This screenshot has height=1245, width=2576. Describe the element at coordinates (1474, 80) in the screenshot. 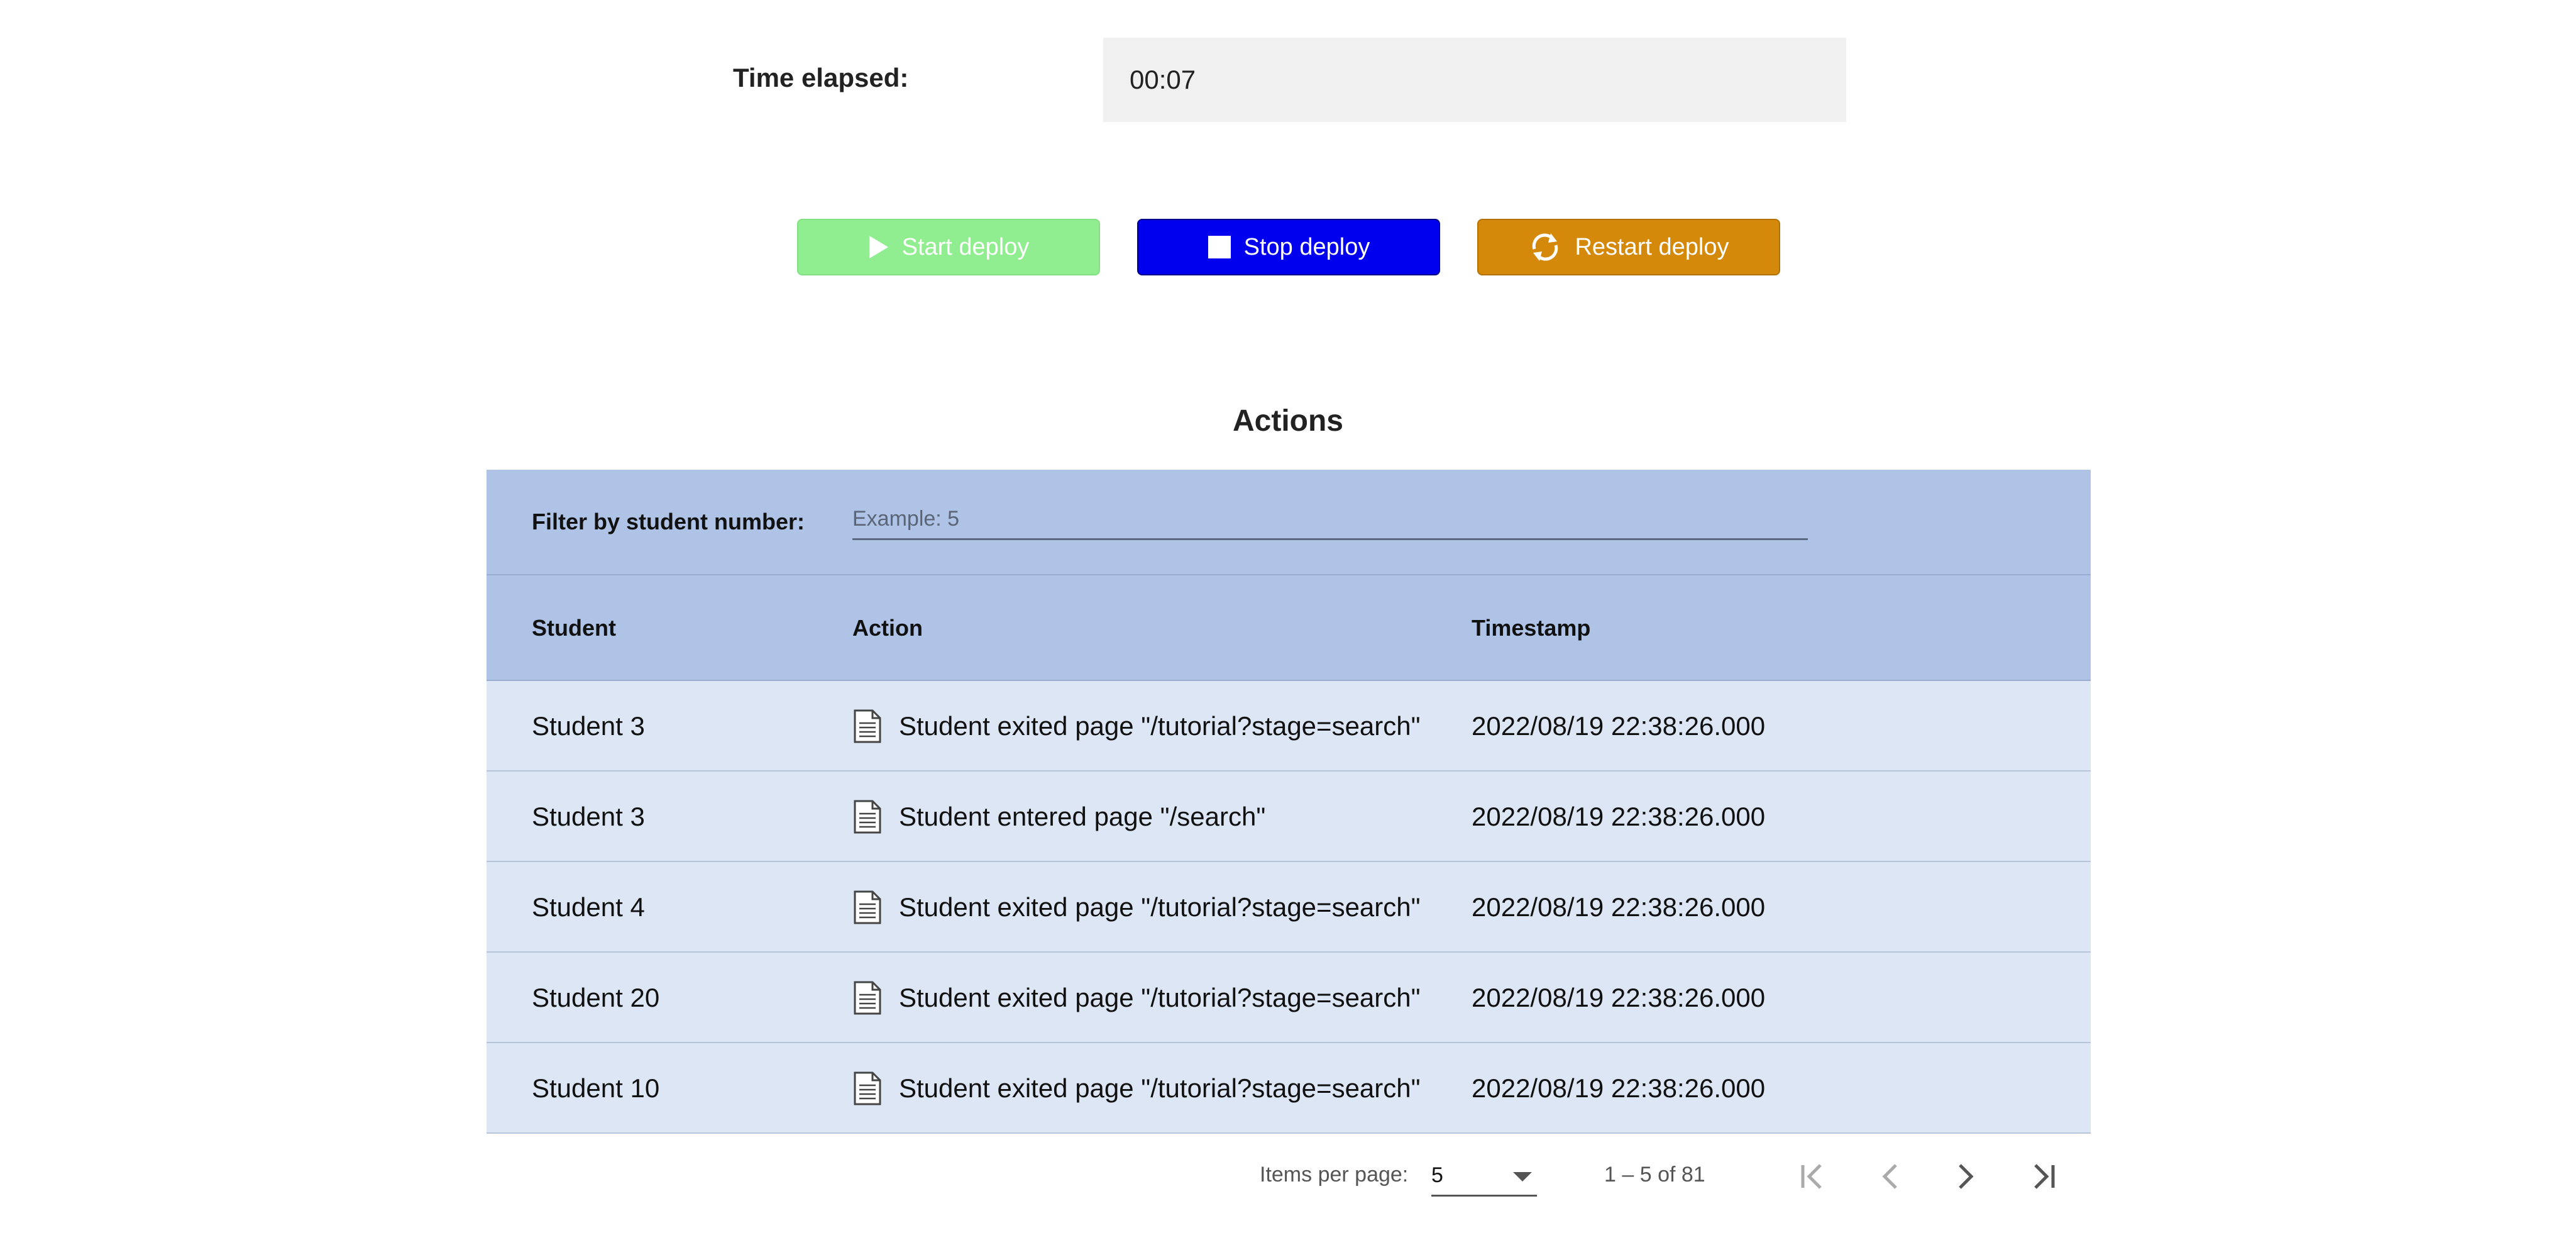

I see `time-elapsed-display: 00:07` at that location.